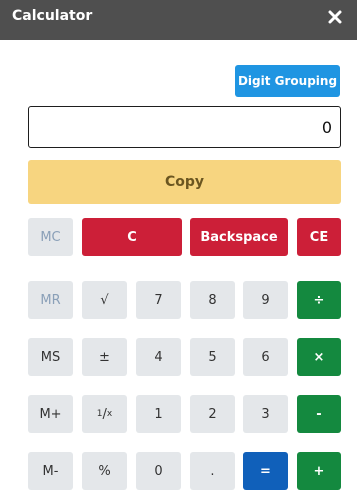 The image size is (357, 501). I want to click on multiply-button: ×, so click(319, 357).